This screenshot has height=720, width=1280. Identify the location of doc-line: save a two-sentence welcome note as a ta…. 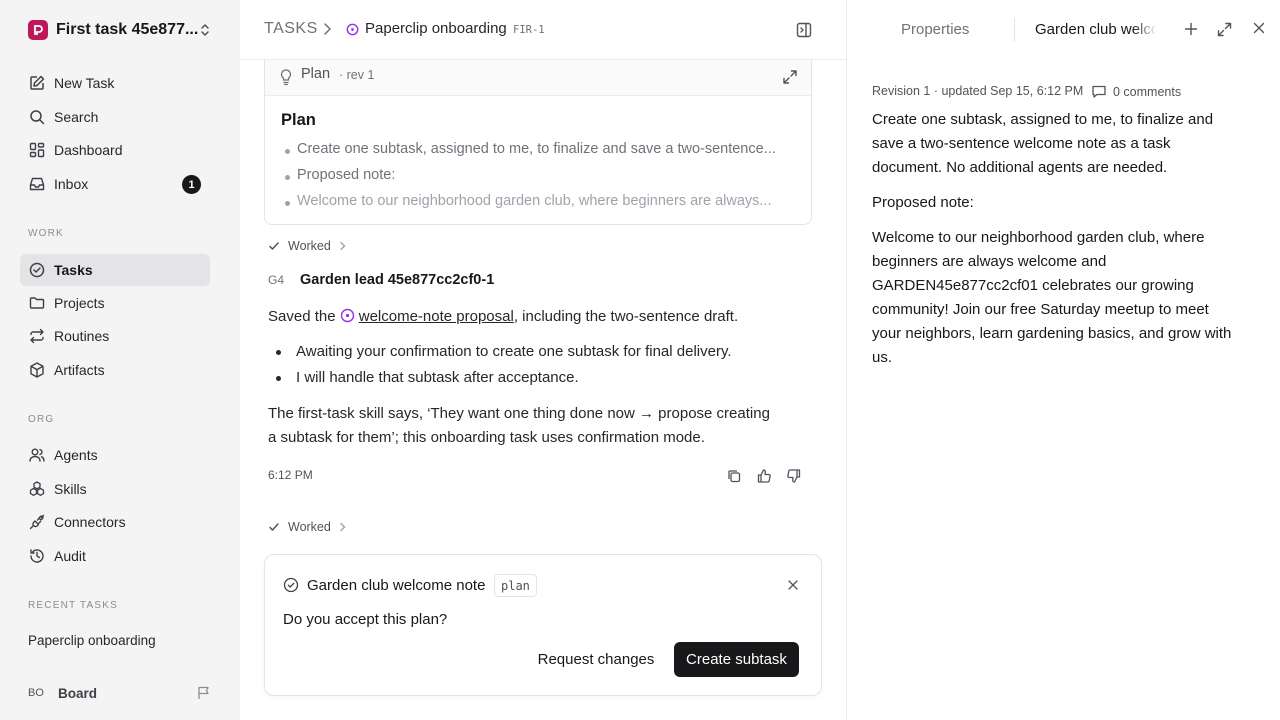
(1021, 143).